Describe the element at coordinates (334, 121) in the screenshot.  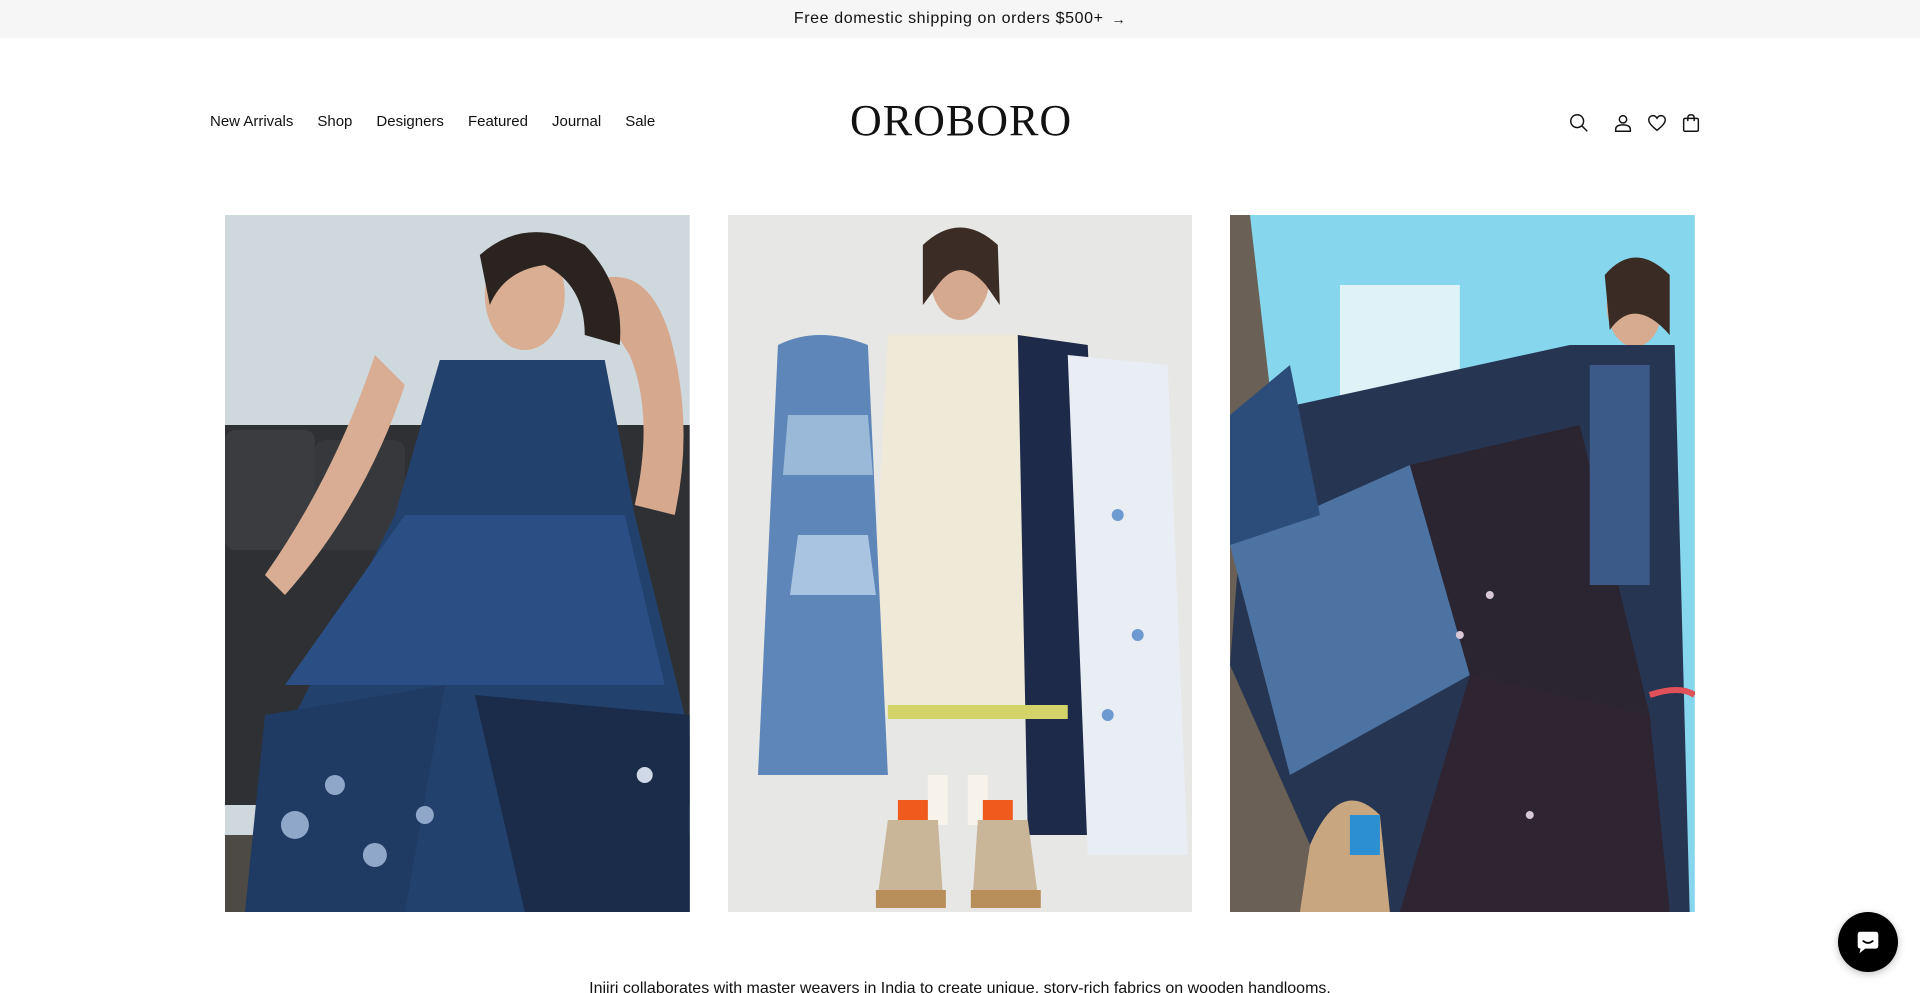
I see `nav-shop: Shop` at that location.